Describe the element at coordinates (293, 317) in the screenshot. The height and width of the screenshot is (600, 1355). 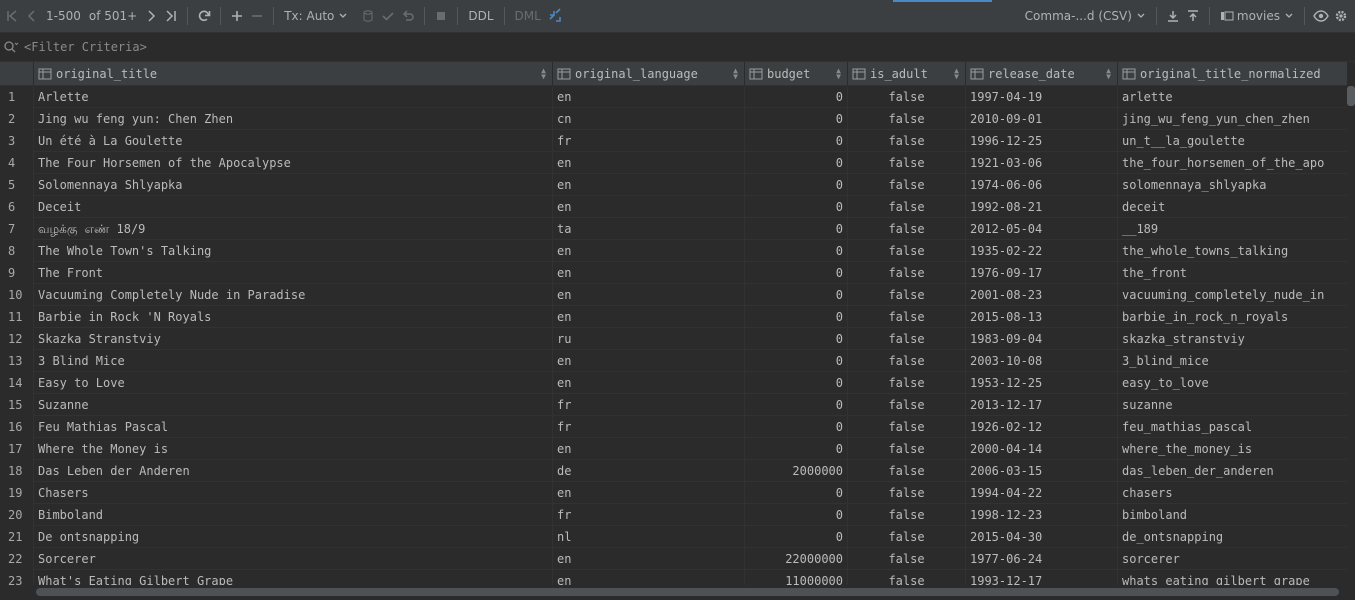
I see `cell-original-title: Barbie in Rock 'N Royals` at that location.